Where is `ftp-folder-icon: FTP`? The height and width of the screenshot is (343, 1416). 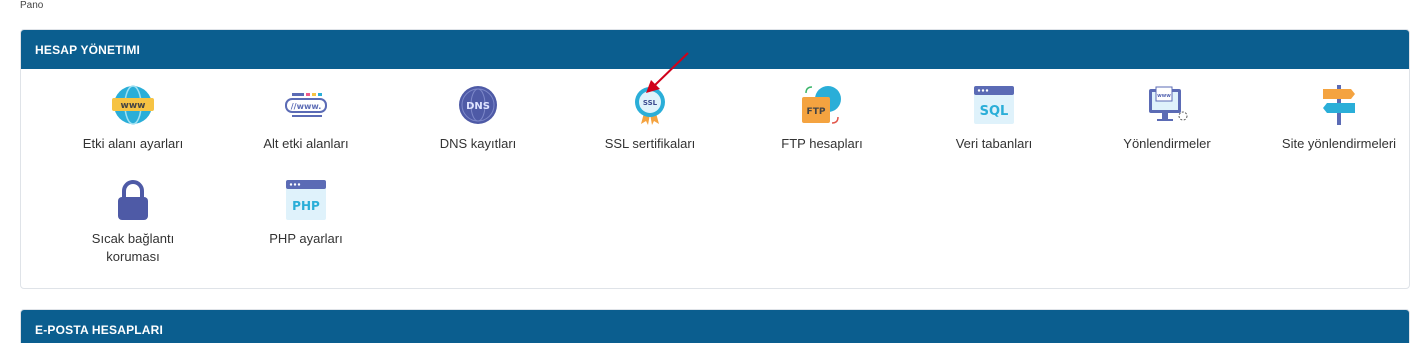 ftp-folder-icon: FTP is located at coordinates (821, 105).